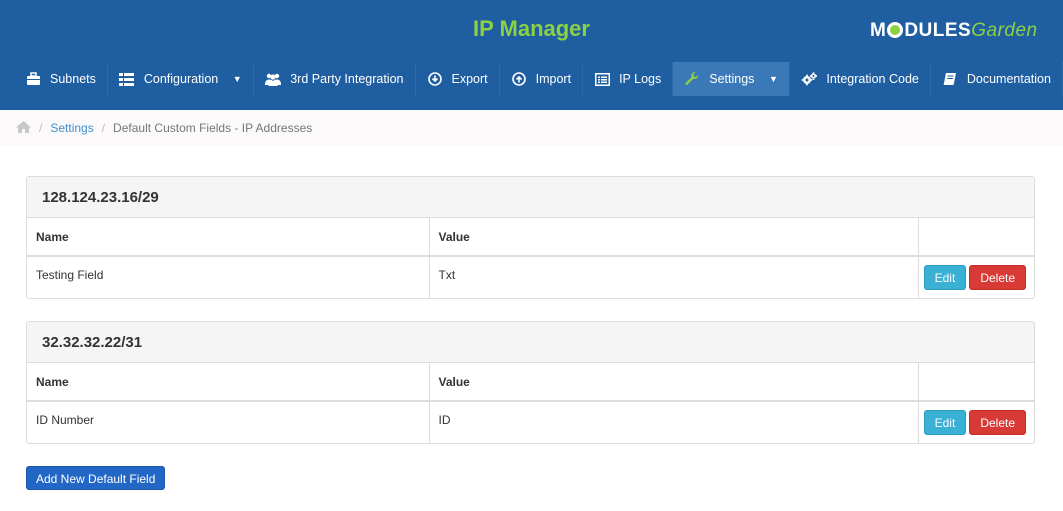 This screenshot has height=511, width=1063. What do you see at coordinates (458, 79) in the screenshot?
I see `nav-export: Export` at bounding box center [458, 79].